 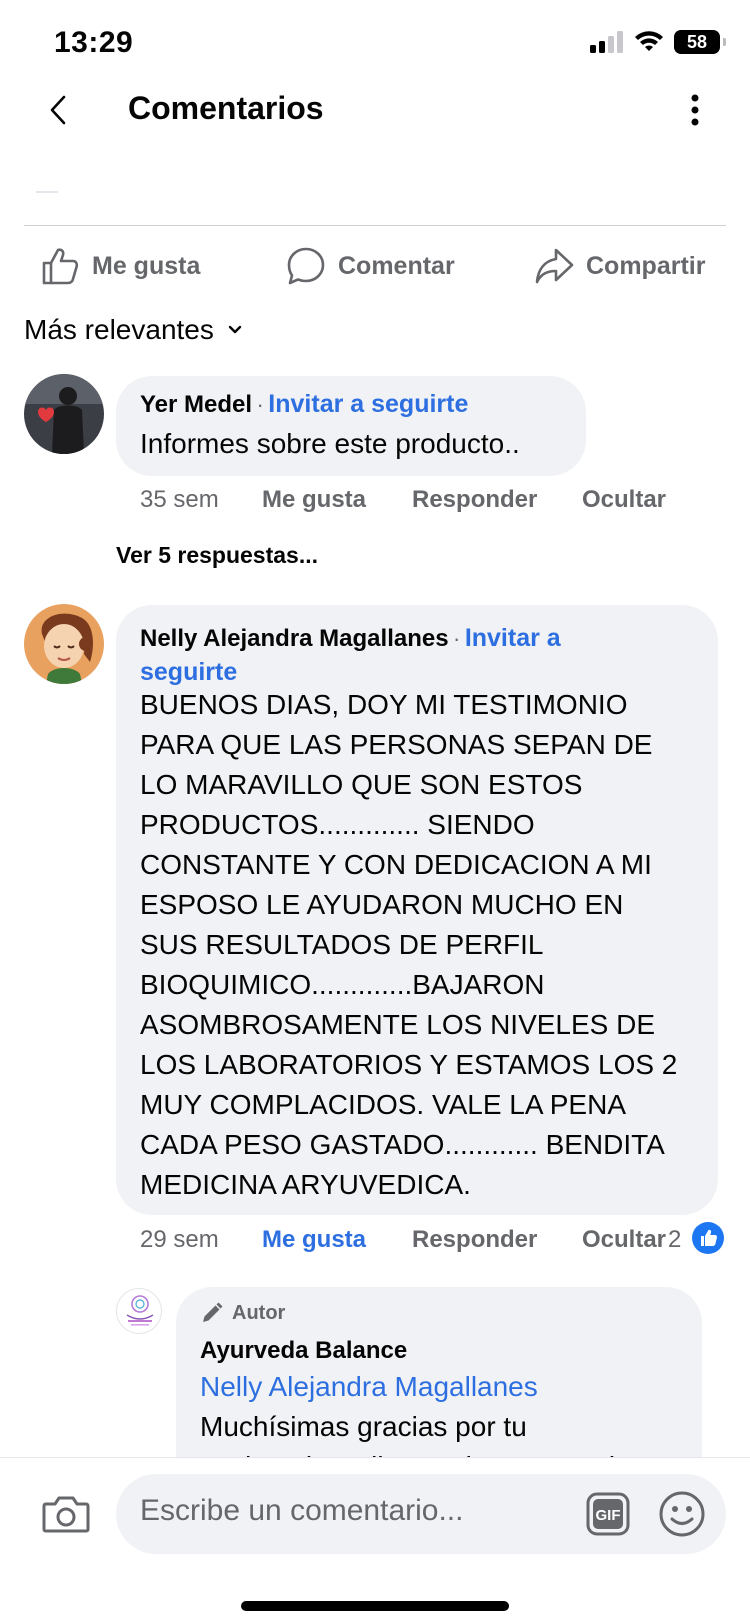 I want to click on reply-line: Muchísimas gracias por tu, so click(x=363, y=1426).